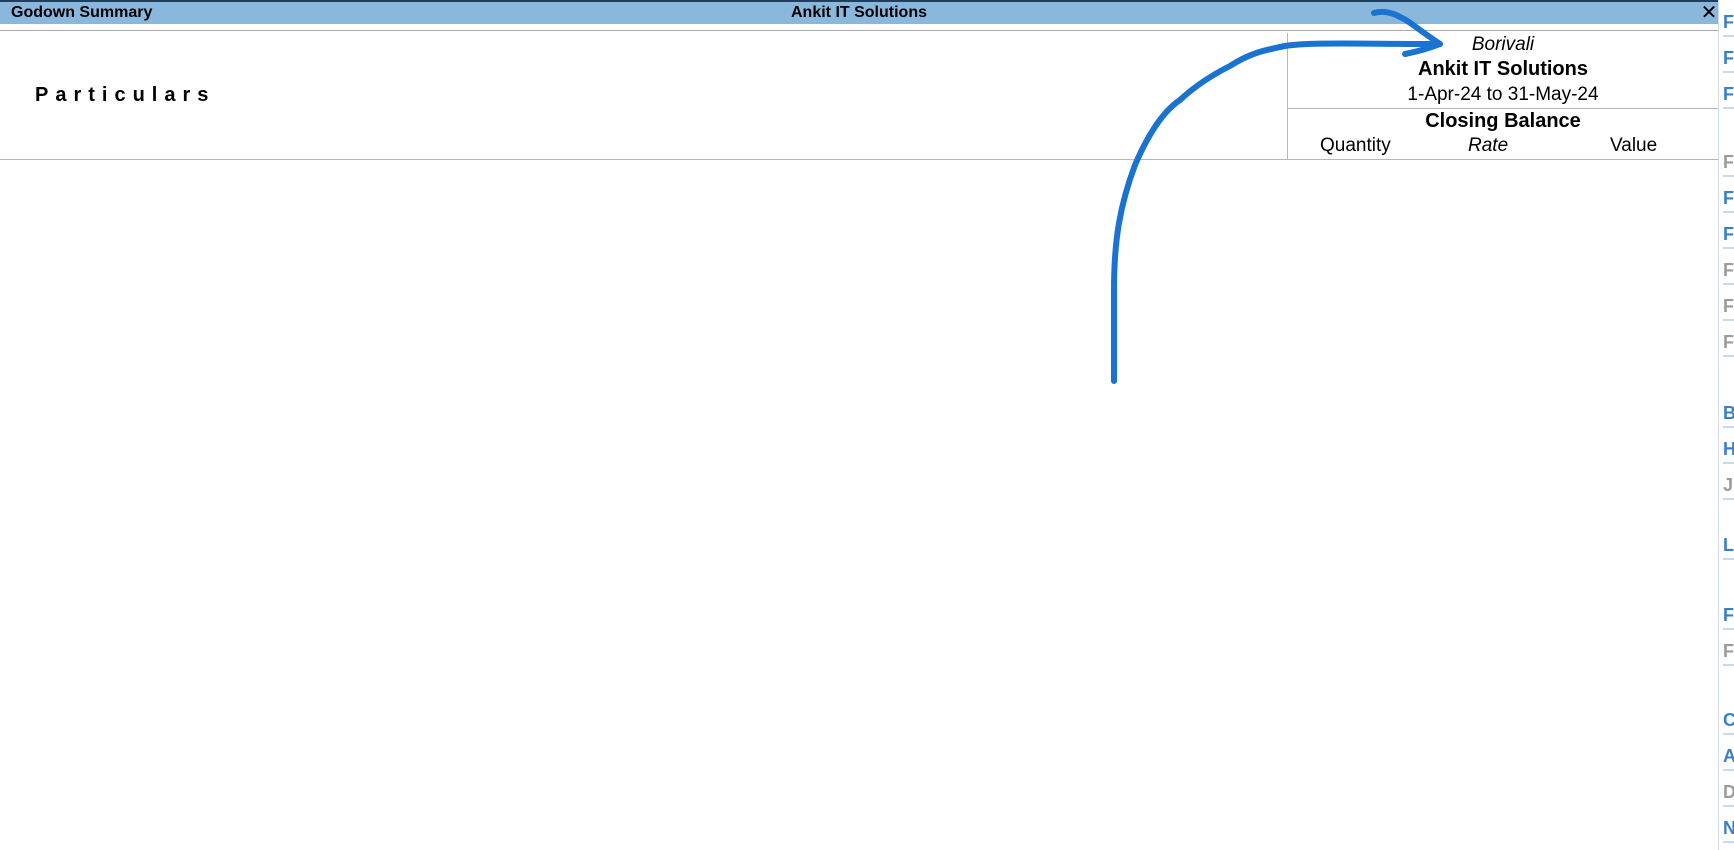  Describe the element at coordinates (1728, 449) in the screenshot. I see `button-bar-item: H` at that location.